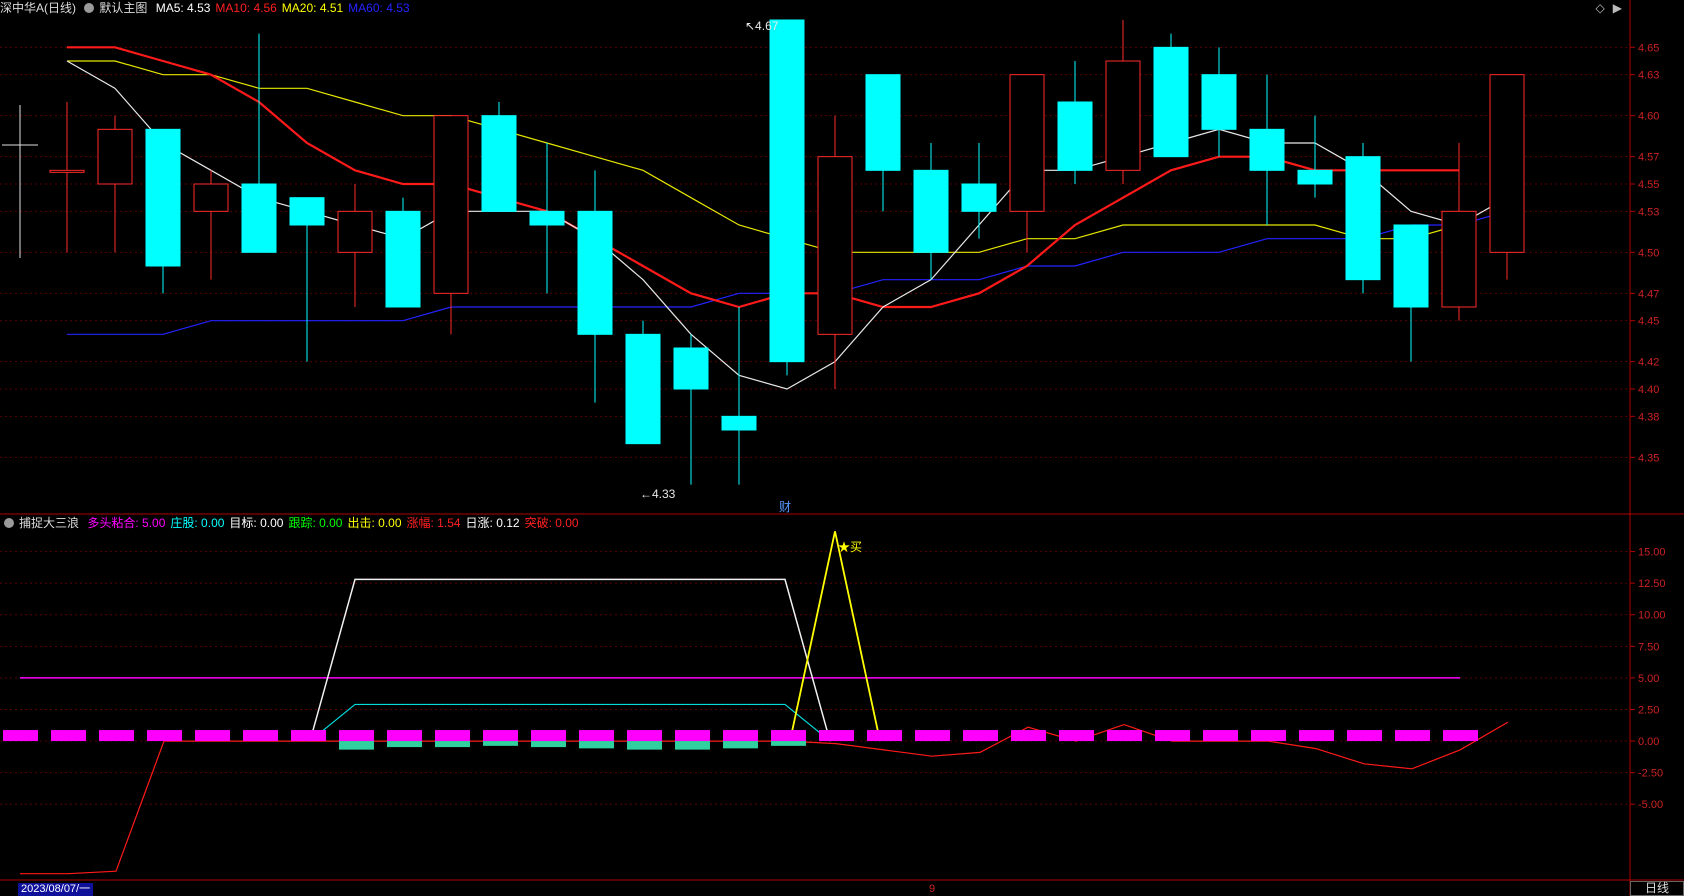  What do you see at coordinates (1648, 48) in the screenshot?
I see `price-tick-label: 4.65` at bounding box center [1648, 48].